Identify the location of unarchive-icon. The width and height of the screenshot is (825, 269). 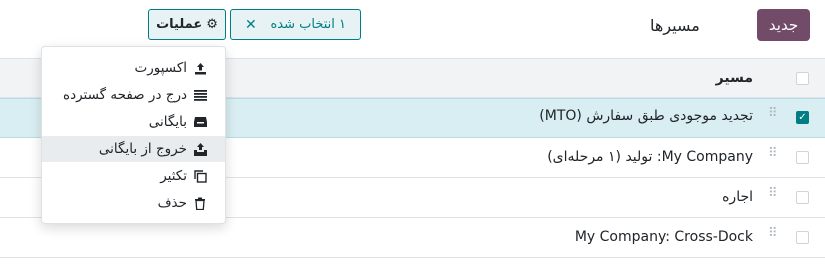
(200, 149).